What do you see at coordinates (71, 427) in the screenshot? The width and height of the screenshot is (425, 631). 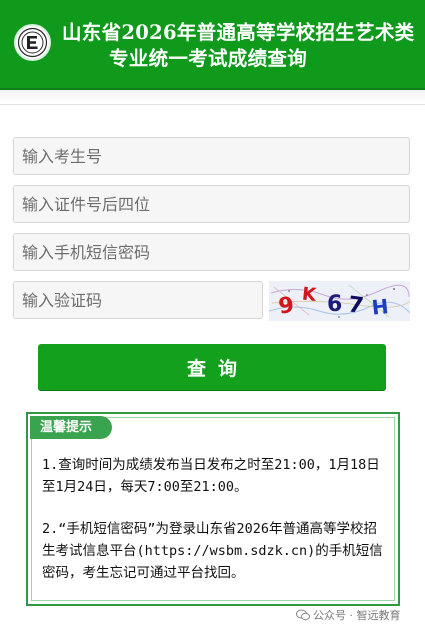 I see `notice-tag: 温馨提示` at bounding box center [71, 427].